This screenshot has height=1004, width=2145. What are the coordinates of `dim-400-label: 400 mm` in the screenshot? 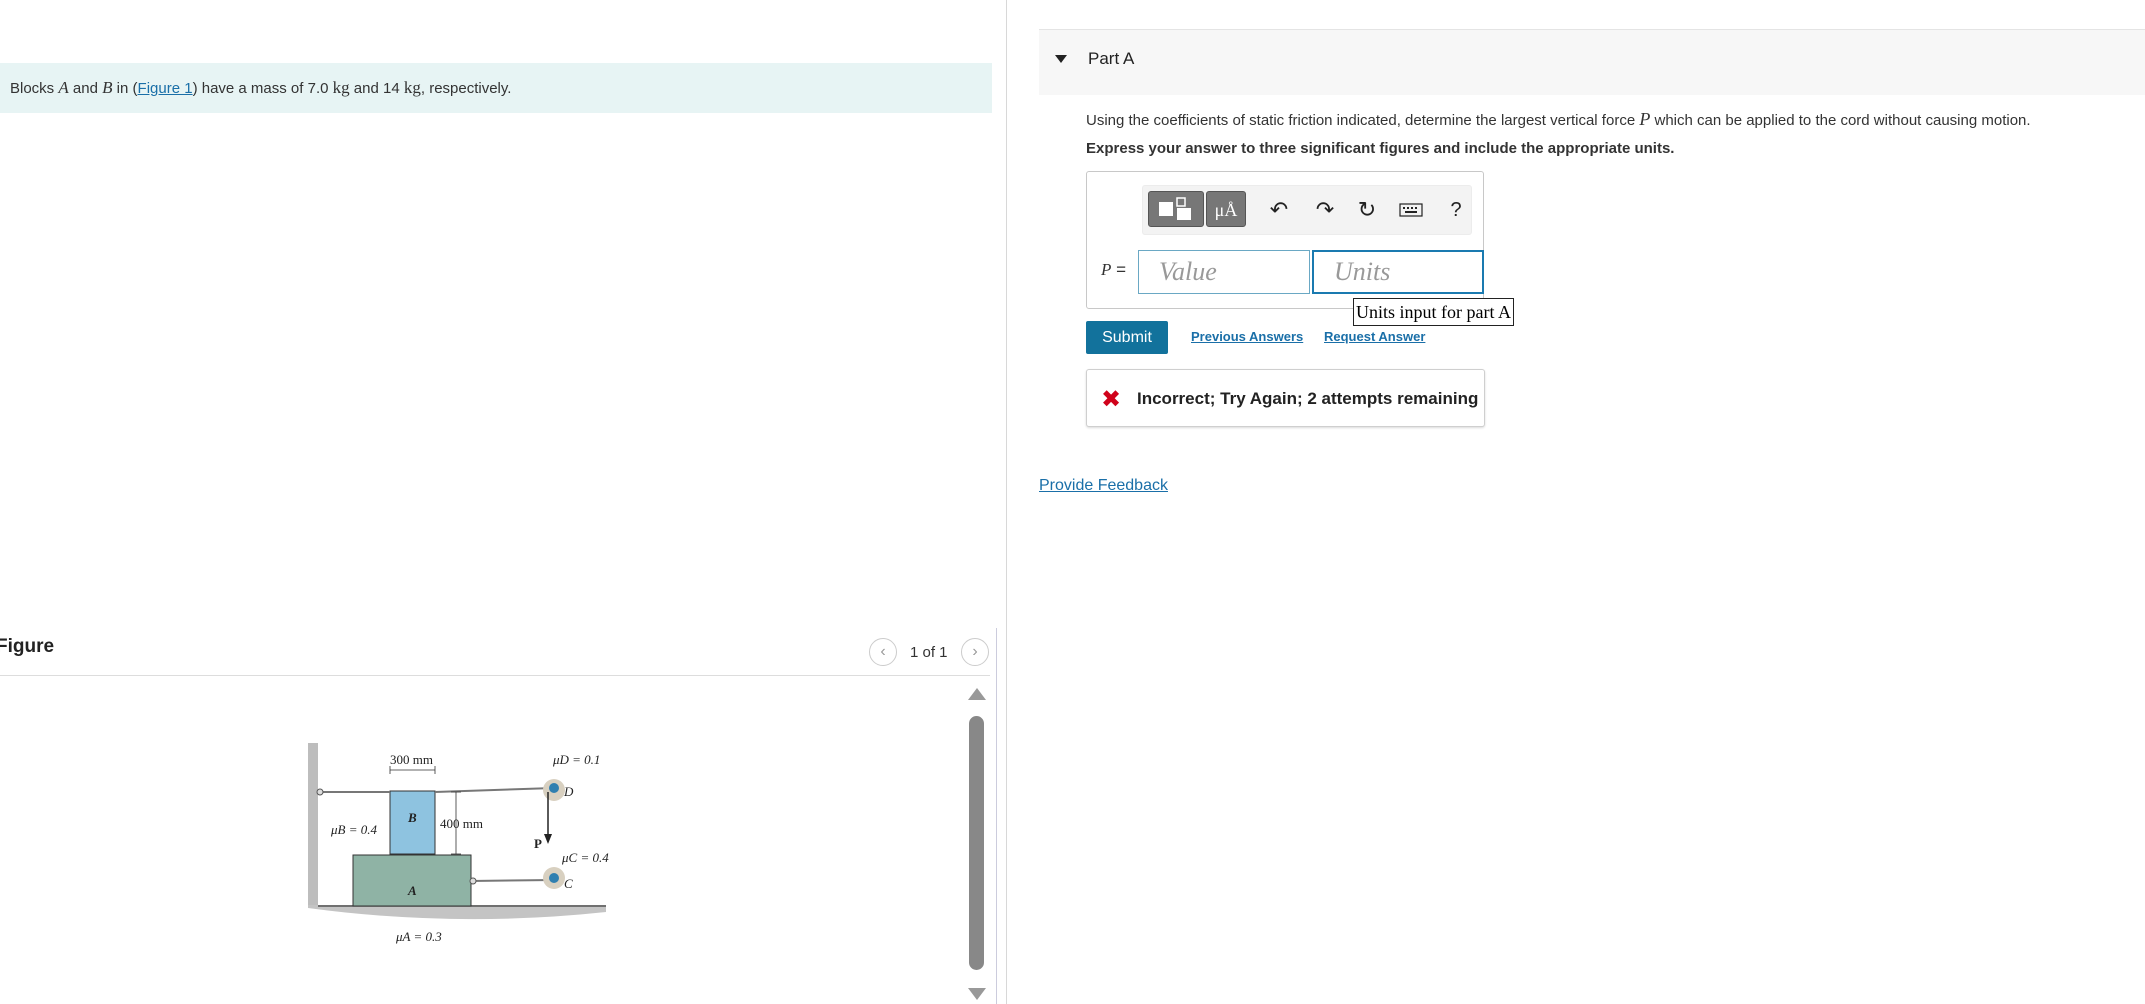 It's located at (461, 823).